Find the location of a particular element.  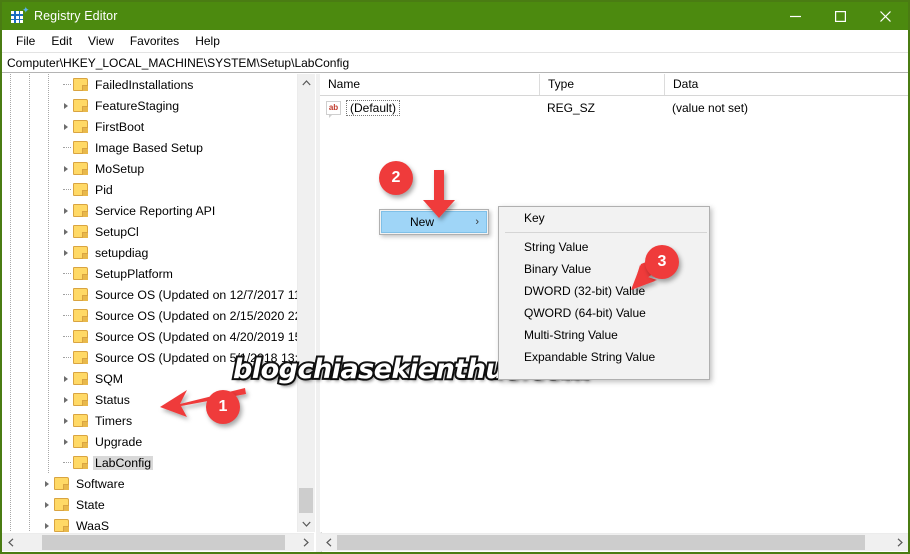

tree-item-label: SetupCl is located at coordinates (117, 231).